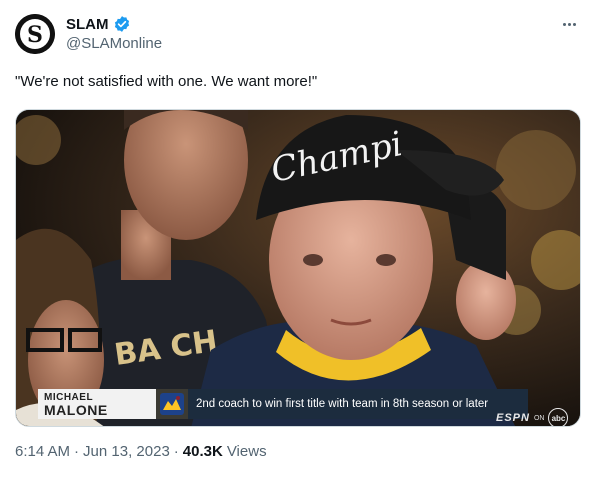 The width and height of the screenshot is (601, 480). What do you see at coordinates (87, 24) in the screenshot?
I see `display-name: SLAM` at bounding box center [87, 24].